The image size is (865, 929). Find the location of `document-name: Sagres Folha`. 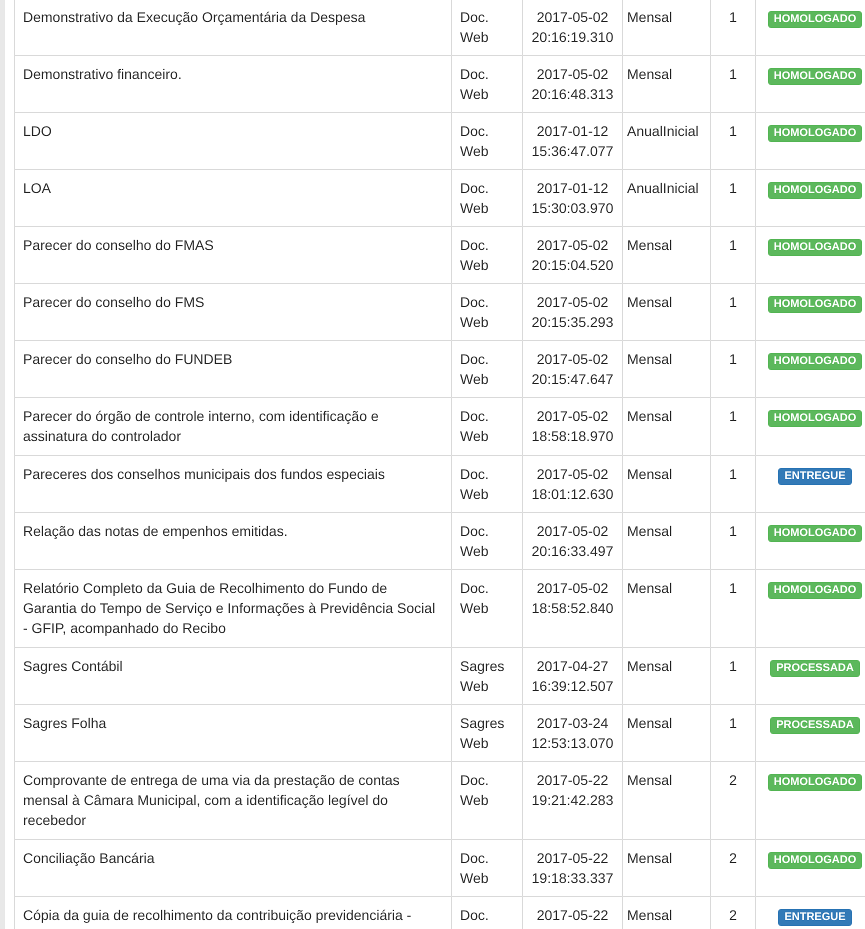

document-name: Sagres Folha is located at coordinates (64, 723).